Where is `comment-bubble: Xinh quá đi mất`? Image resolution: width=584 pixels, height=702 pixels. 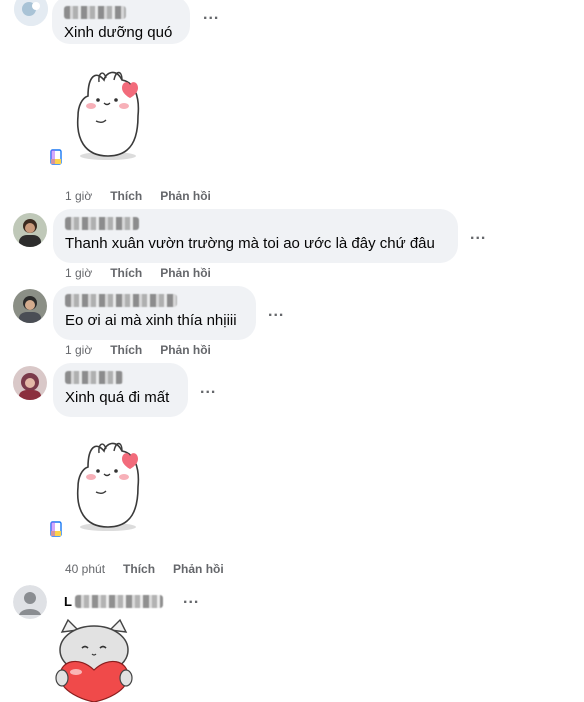
comment-bubble: Xinh quá đi mất is located at coordinates (120, 390).